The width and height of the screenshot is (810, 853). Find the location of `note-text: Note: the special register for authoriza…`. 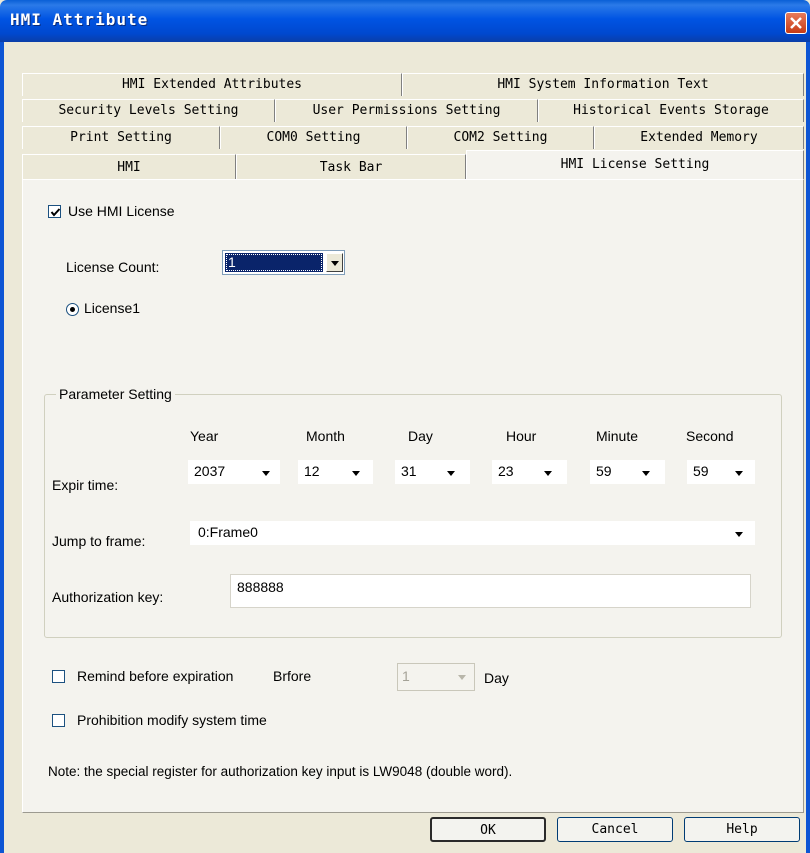

note-text: Note: the special register for authoriza… is located at coordinates (280, 771).